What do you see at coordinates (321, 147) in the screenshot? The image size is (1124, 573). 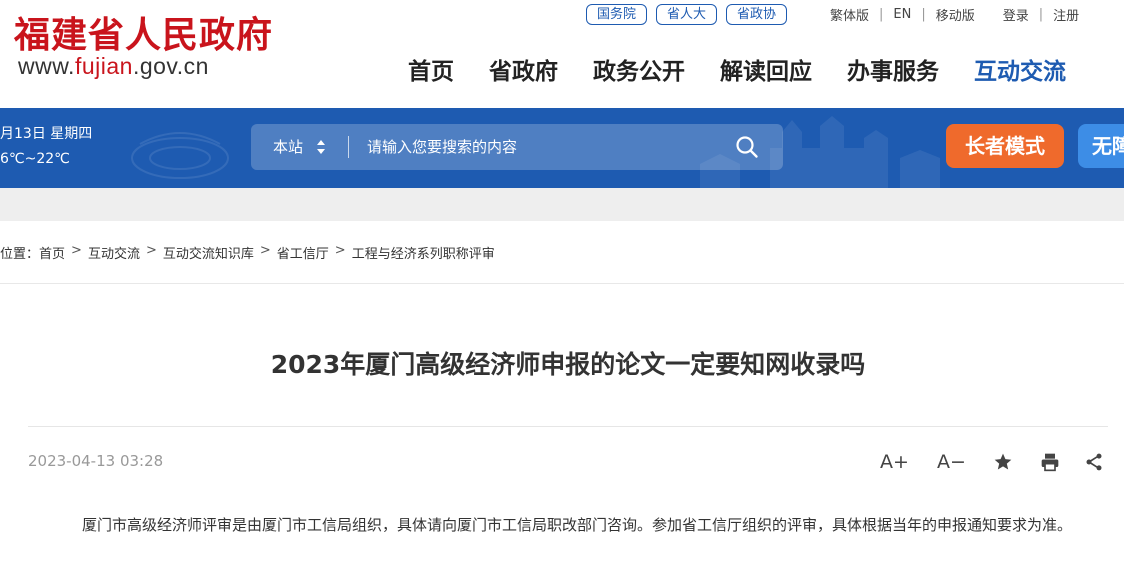 I see `sort-arrows-icon` at bounding box center [321, 147].